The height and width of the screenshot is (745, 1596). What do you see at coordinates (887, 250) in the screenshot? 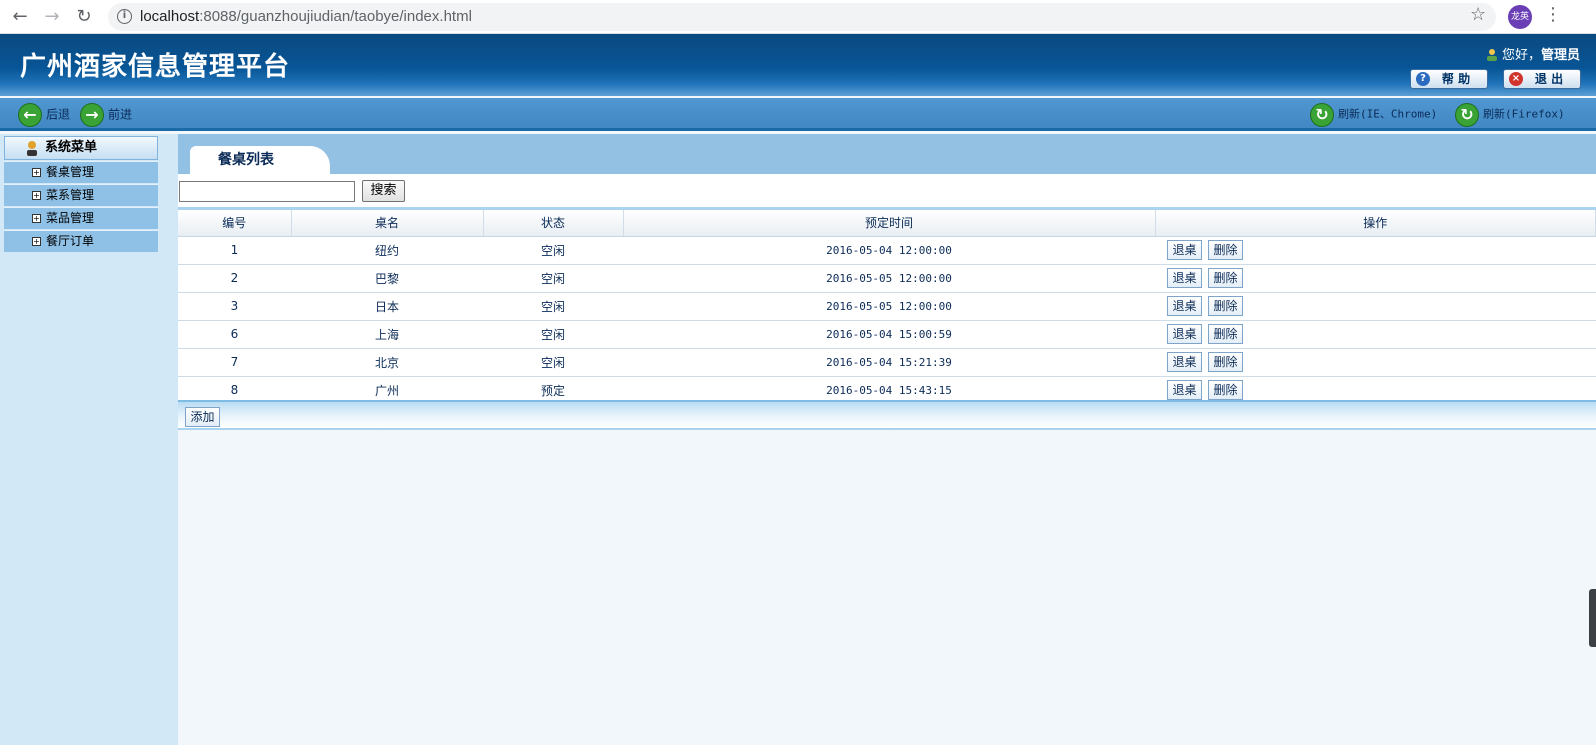
I see `table-row: 1 纽约 空闲 2016-05-04 12:00:00 退桌 删除` at bounding box center [887, 250].